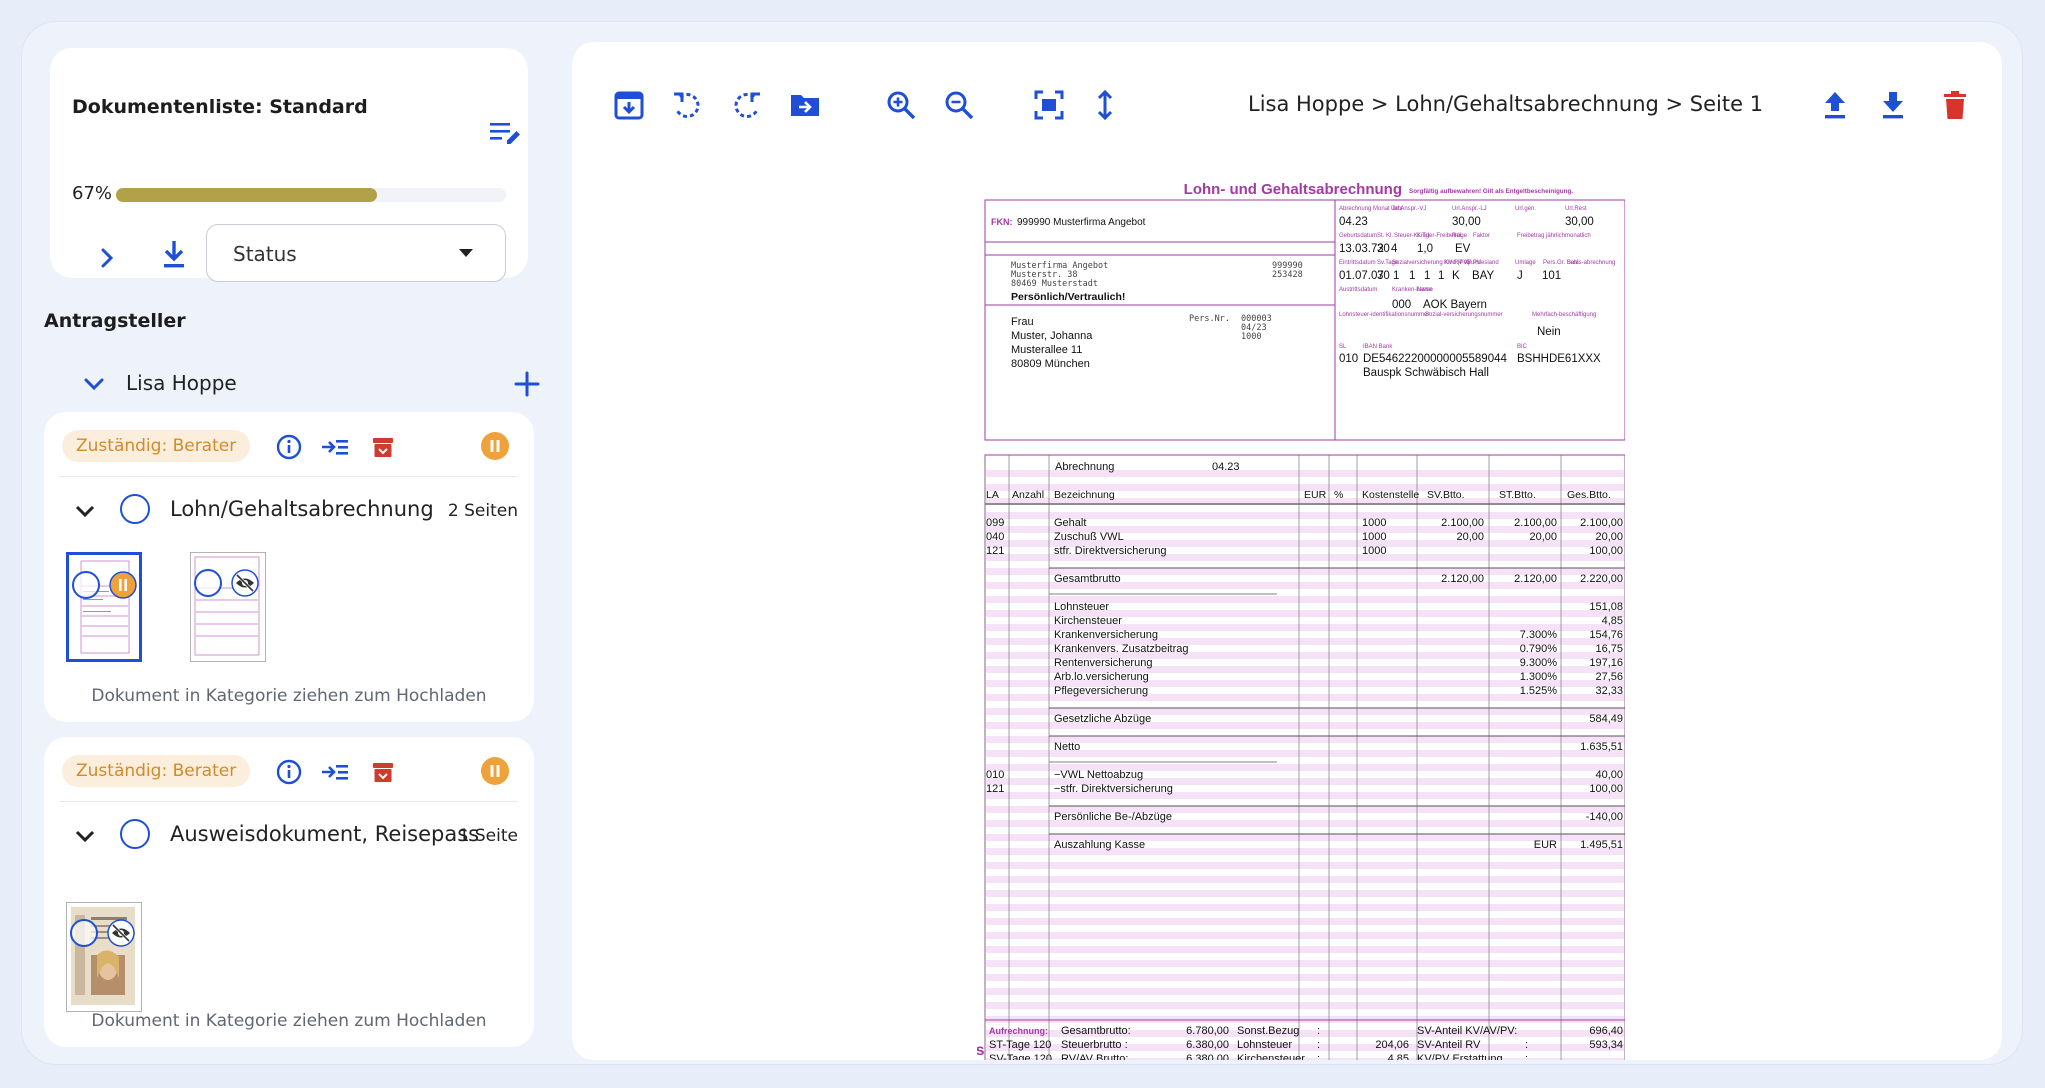 This screenshot has height=1088, width=2045. Describe the element at coordinates (1070, 523) in the screenshot. I see `table-cell-label: Gehalt` at that location.